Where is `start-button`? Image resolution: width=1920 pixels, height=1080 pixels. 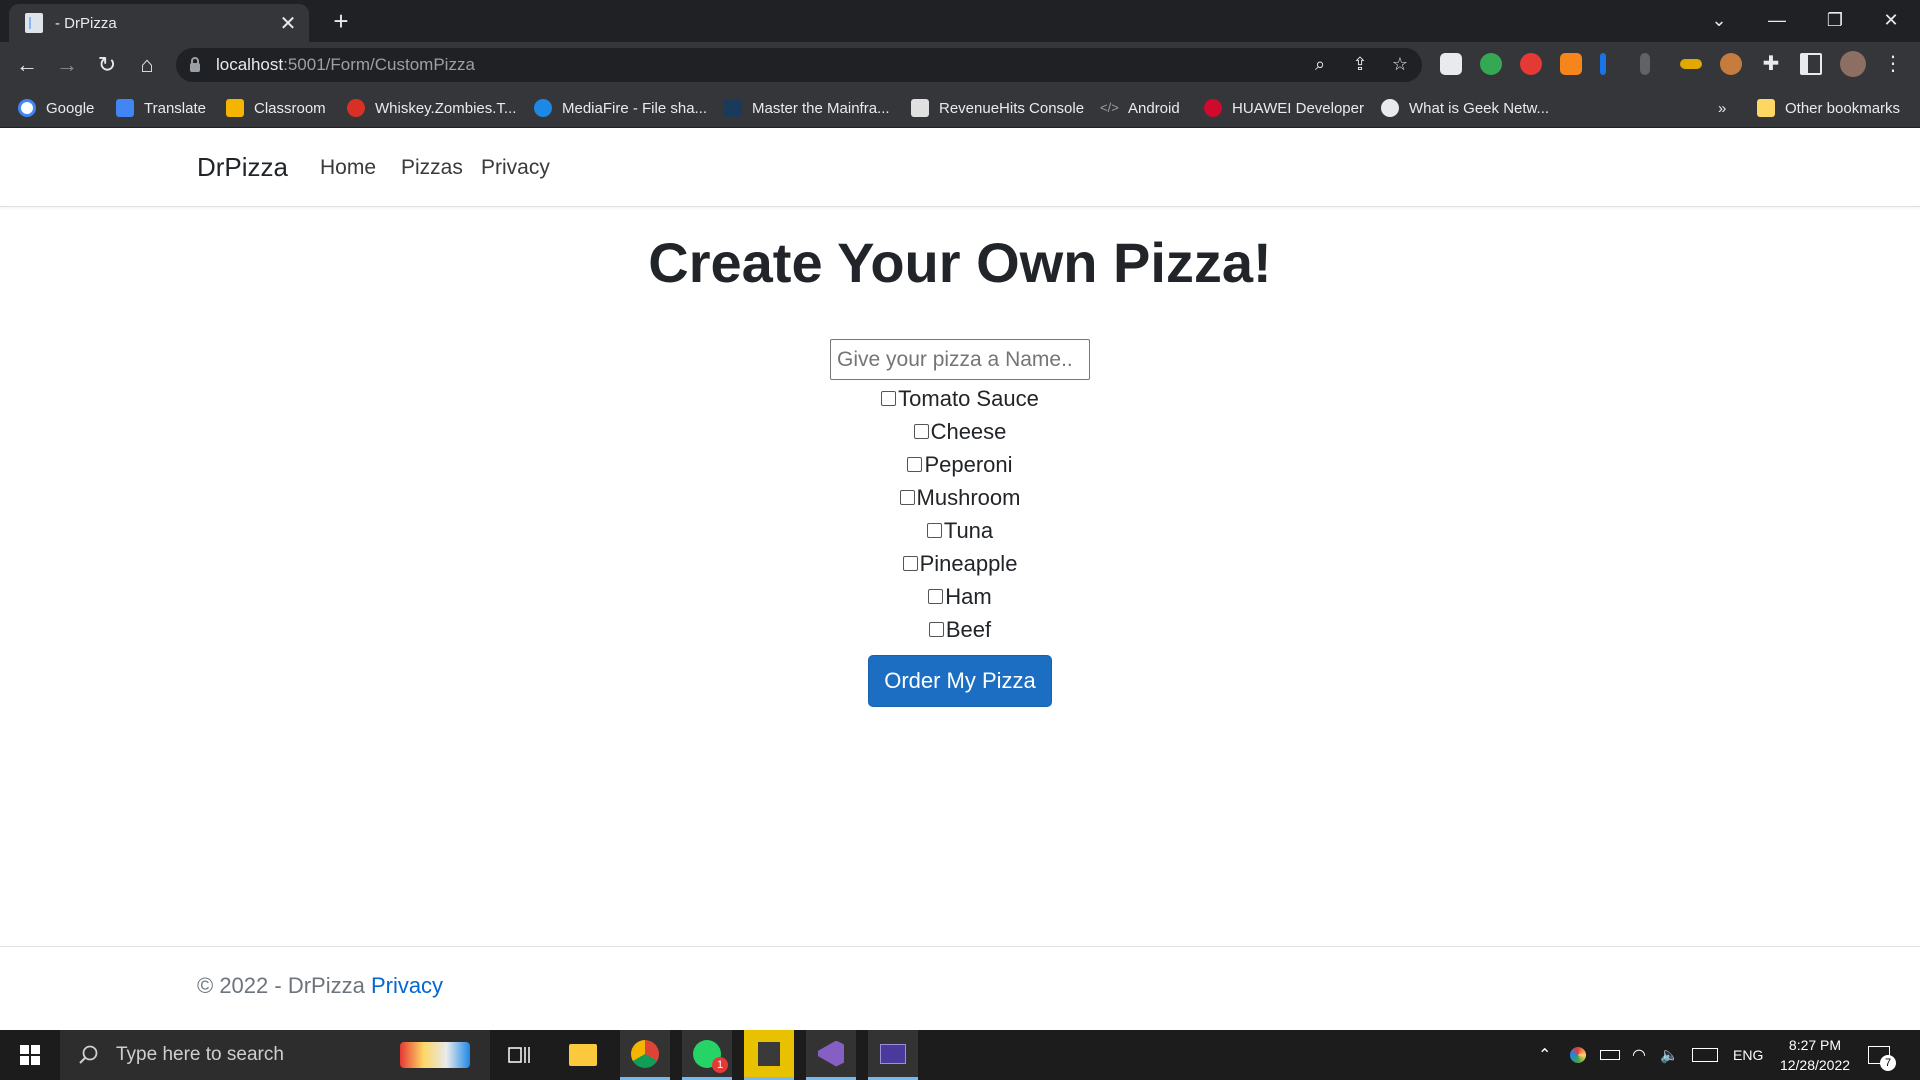
start-button is located at coordinates (30, 1055).